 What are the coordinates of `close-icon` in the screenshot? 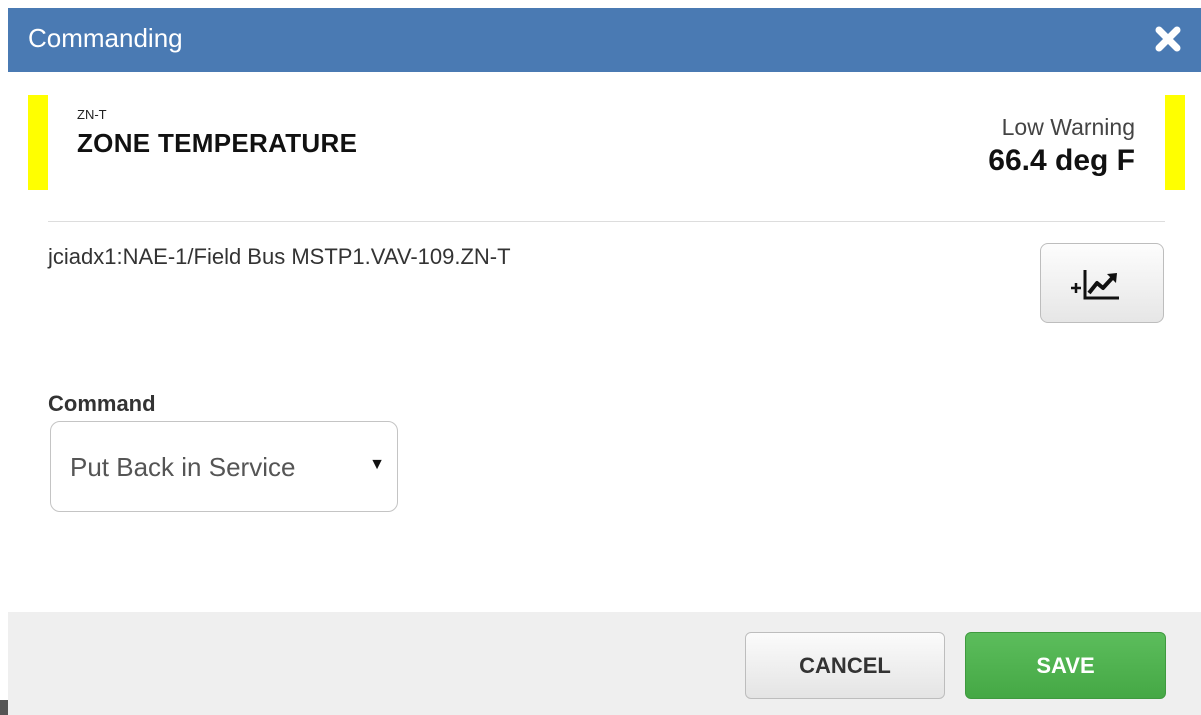 It's located at (1168, 39).